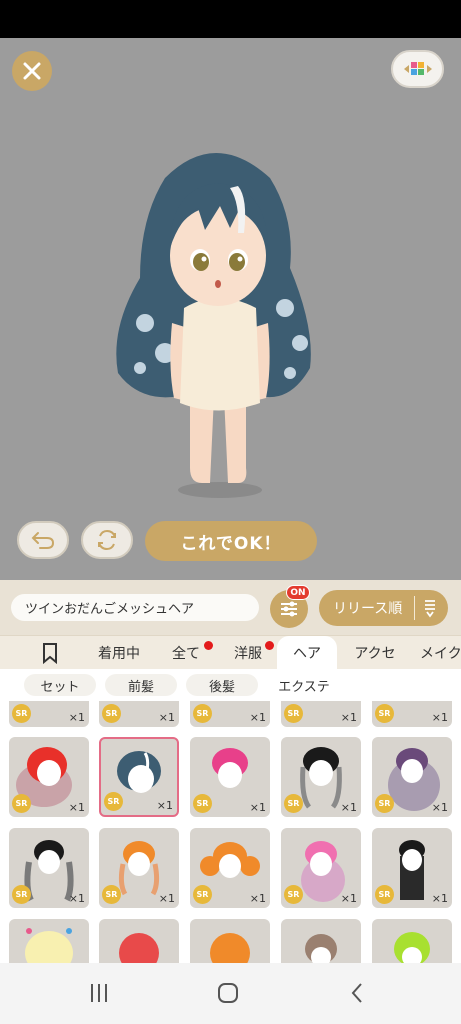  I want to click on shuffle-button, so click(107, 540).